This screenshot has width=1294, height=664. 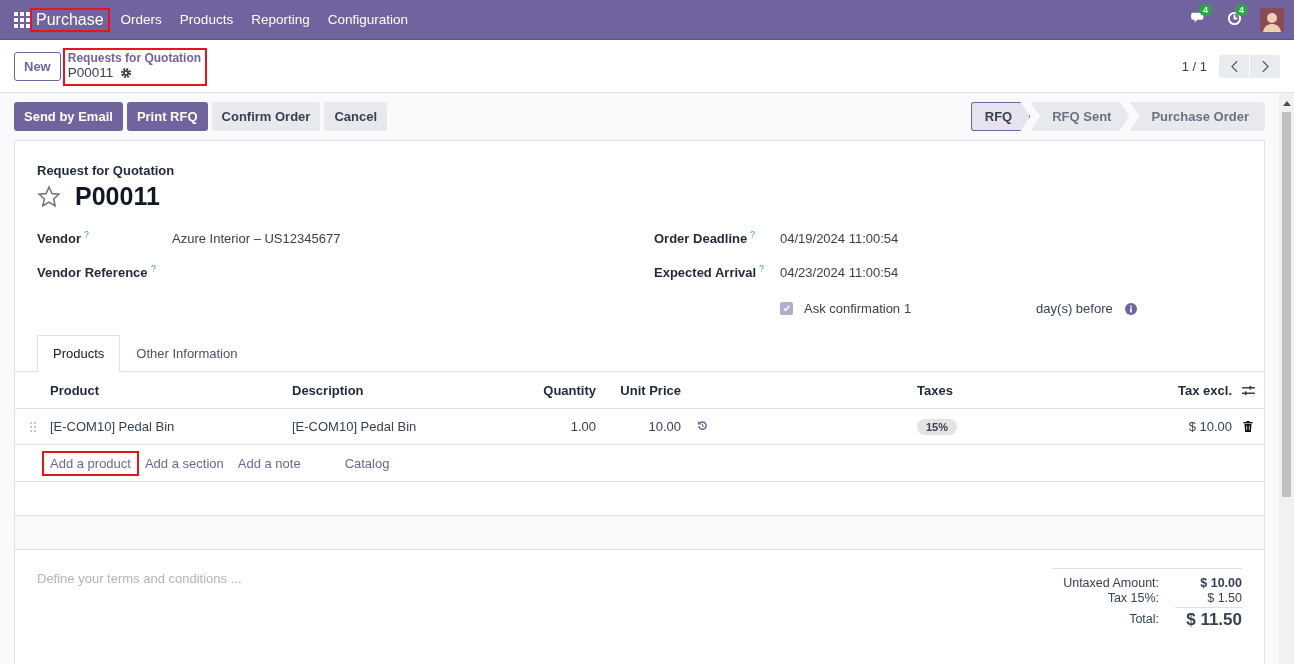 I want to click on tab: Products, so click(x=79, y=353).